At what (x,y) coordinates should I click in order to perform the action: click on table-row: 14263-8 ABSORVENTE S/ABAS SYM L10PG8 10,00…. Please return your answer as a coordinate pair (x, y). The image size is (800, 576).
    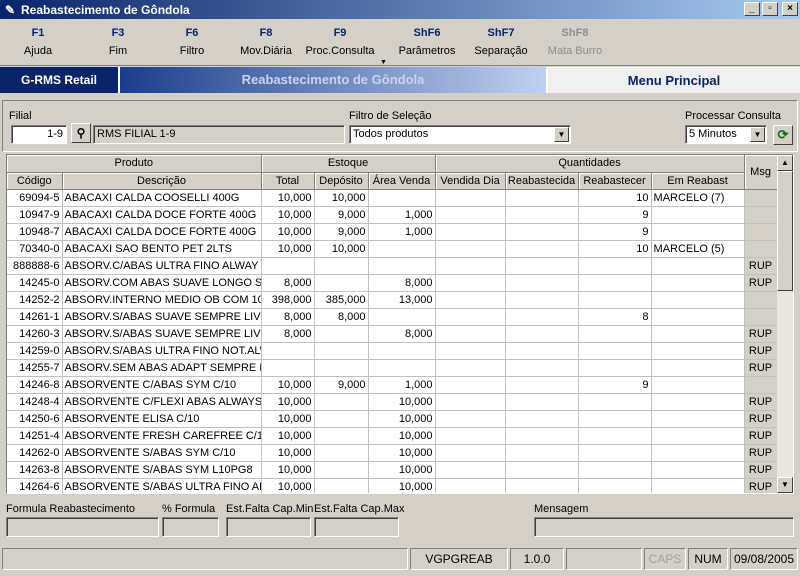
    Looking at the image, I should click on (392, 470).